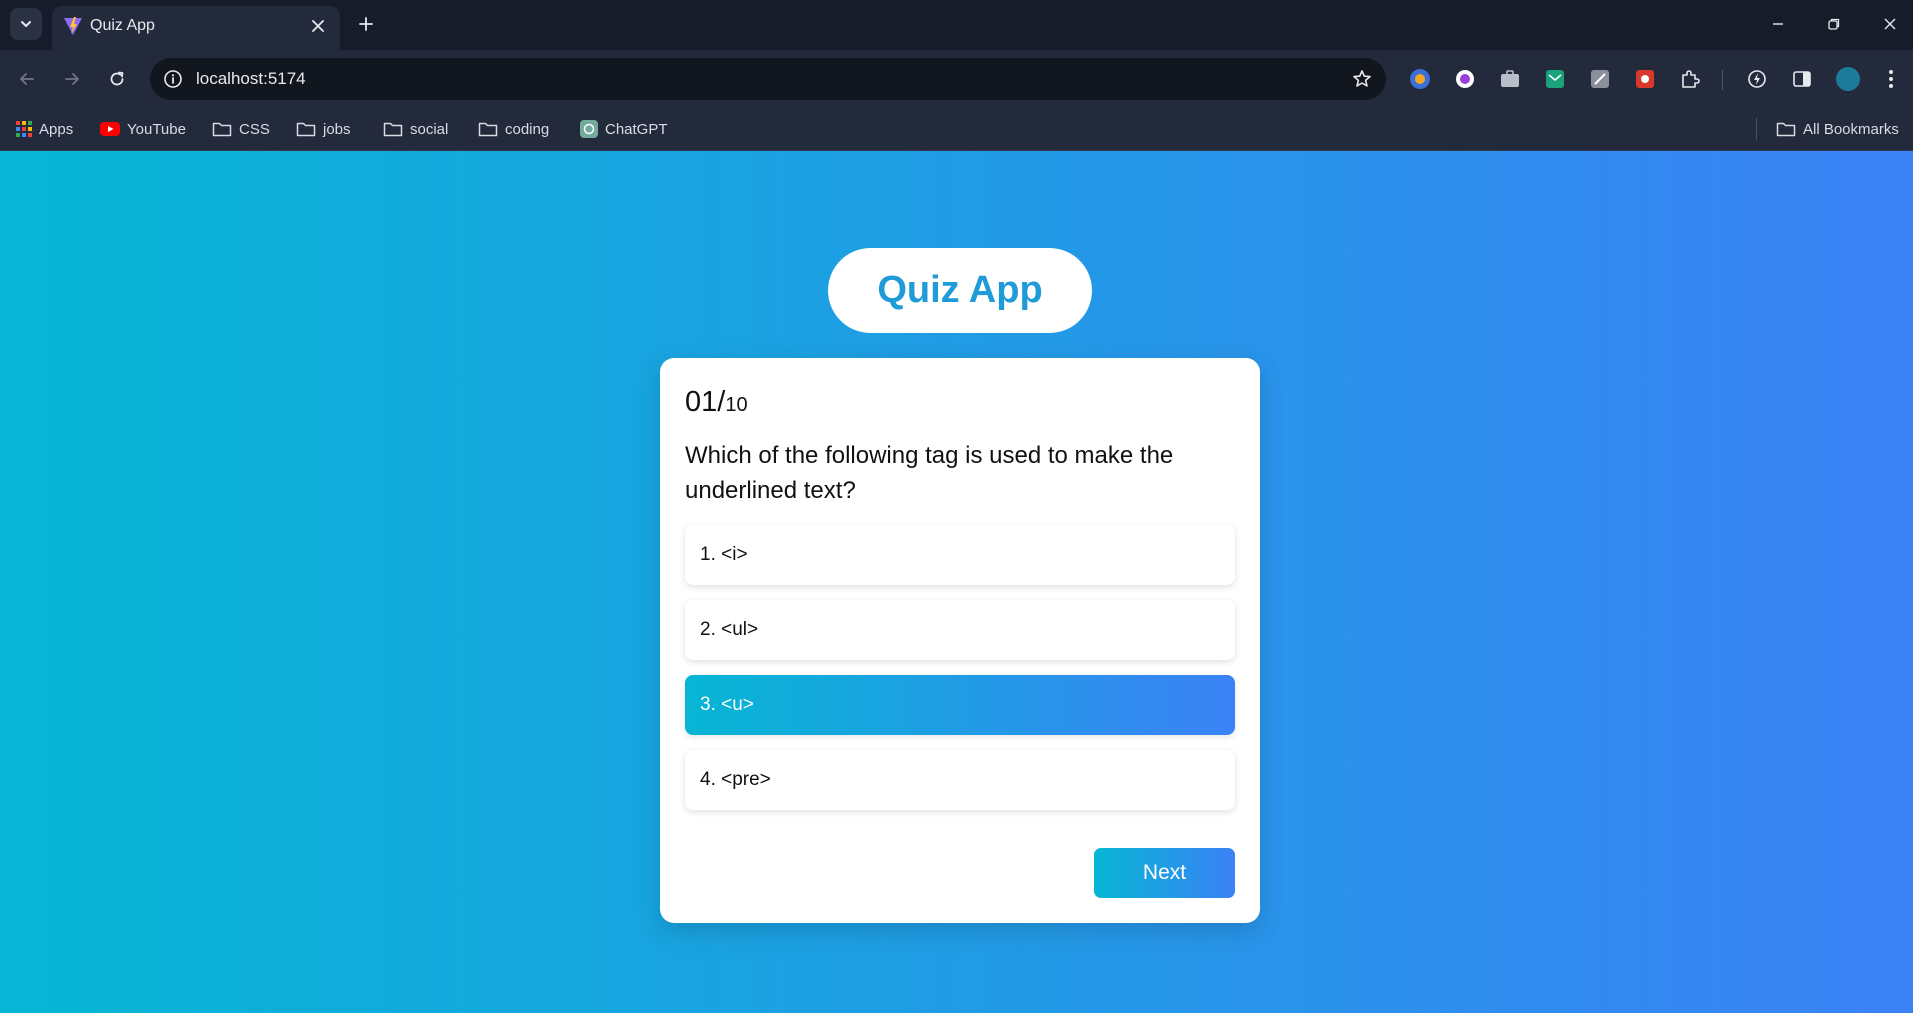 This screenshot has height=1013, width=1913. I want to click on bookmark-label: CSS, so click(254, 129).